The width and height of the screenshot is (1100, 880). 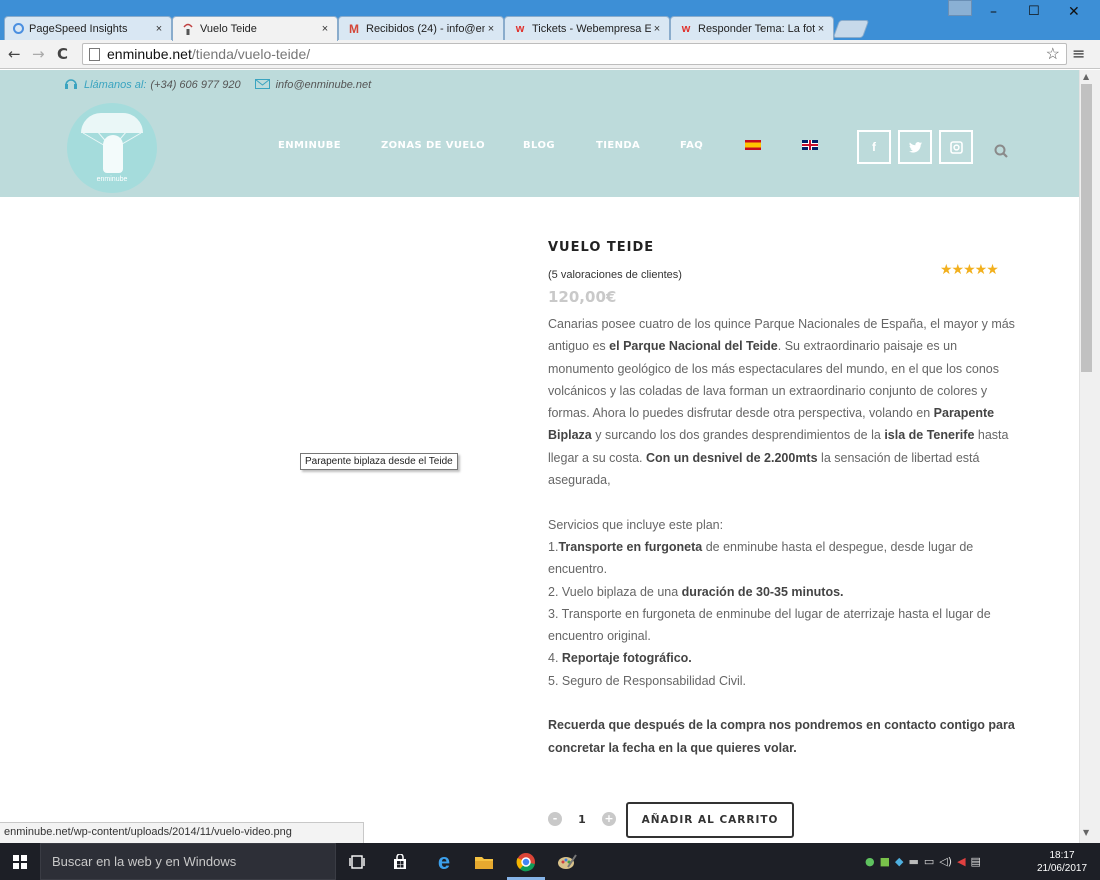 I want to click on new-tab-button, so click(x=851, y=29).